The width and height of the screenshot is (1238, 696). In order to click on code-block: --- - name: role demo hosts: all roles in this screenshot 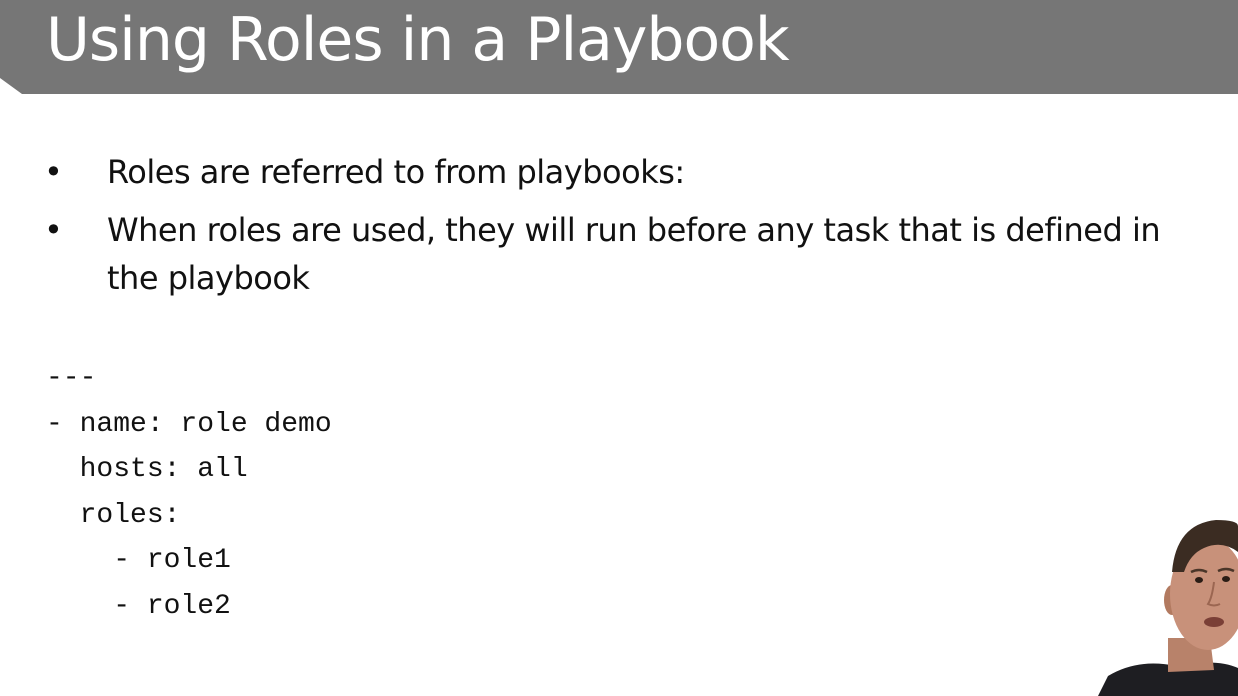, I will do `click(189, 493)`.